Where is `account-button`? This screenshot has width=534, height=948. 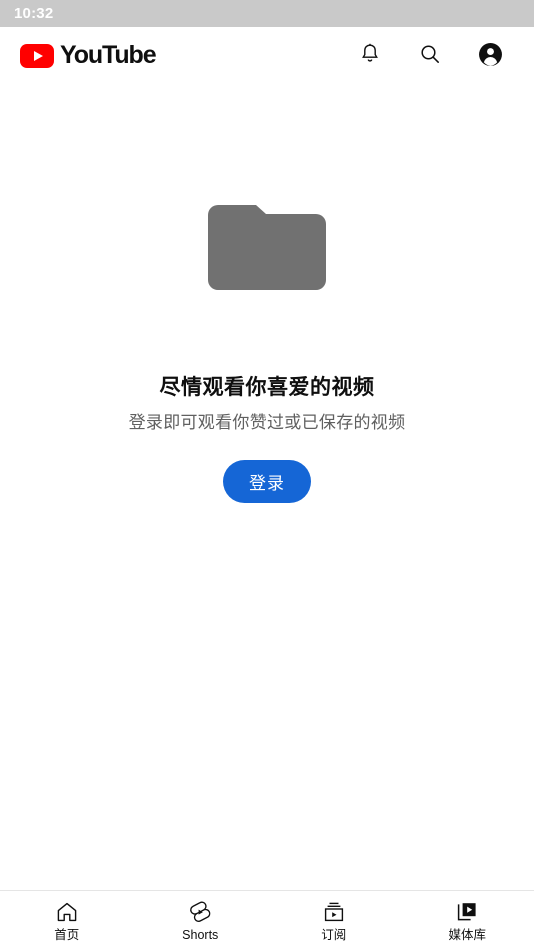
account-button is located at coordinates (490, 56).